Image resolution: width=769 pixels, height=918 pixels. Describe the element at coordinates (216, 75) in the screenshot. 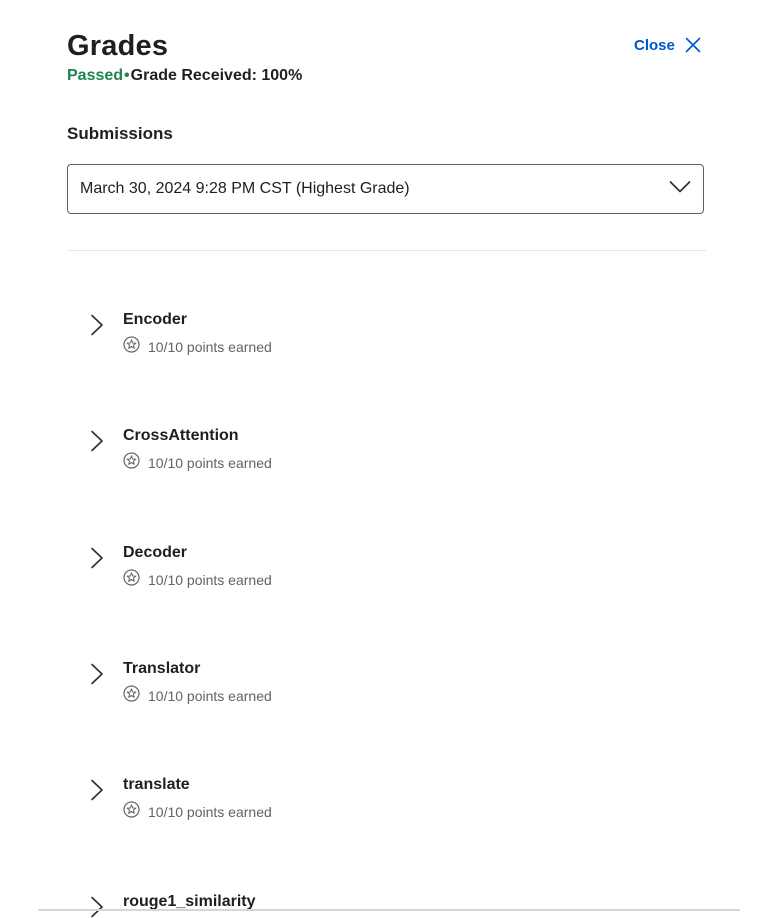

I see `grade-received: Grade Received: 100%` at that location.